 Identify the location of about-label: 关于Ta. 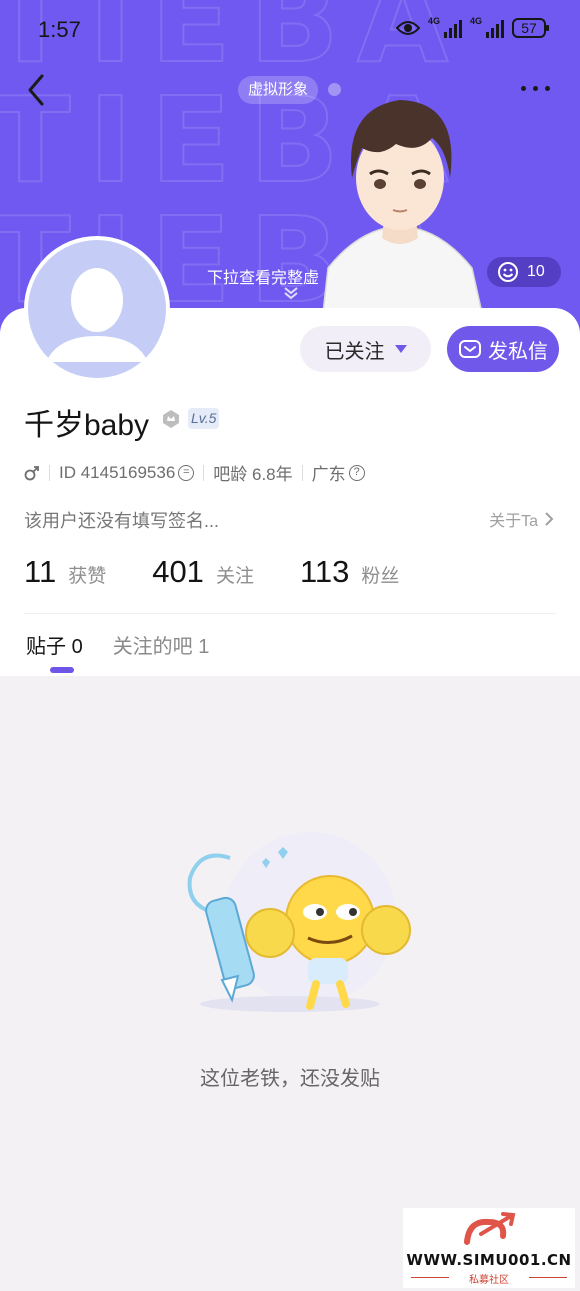
(513, 521).